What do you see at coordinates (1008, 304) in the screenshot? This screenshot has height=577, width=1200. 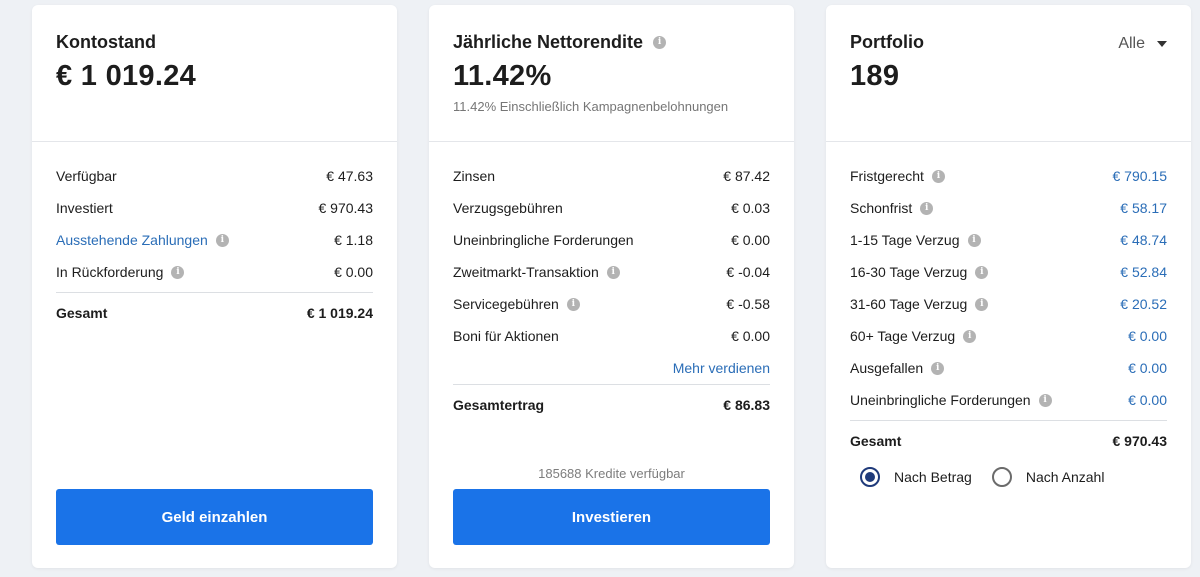 I see `portfolio-row-late-31-60: 31-60 Tage Verzug i € 20.52` at bounding box center [1008, 304].